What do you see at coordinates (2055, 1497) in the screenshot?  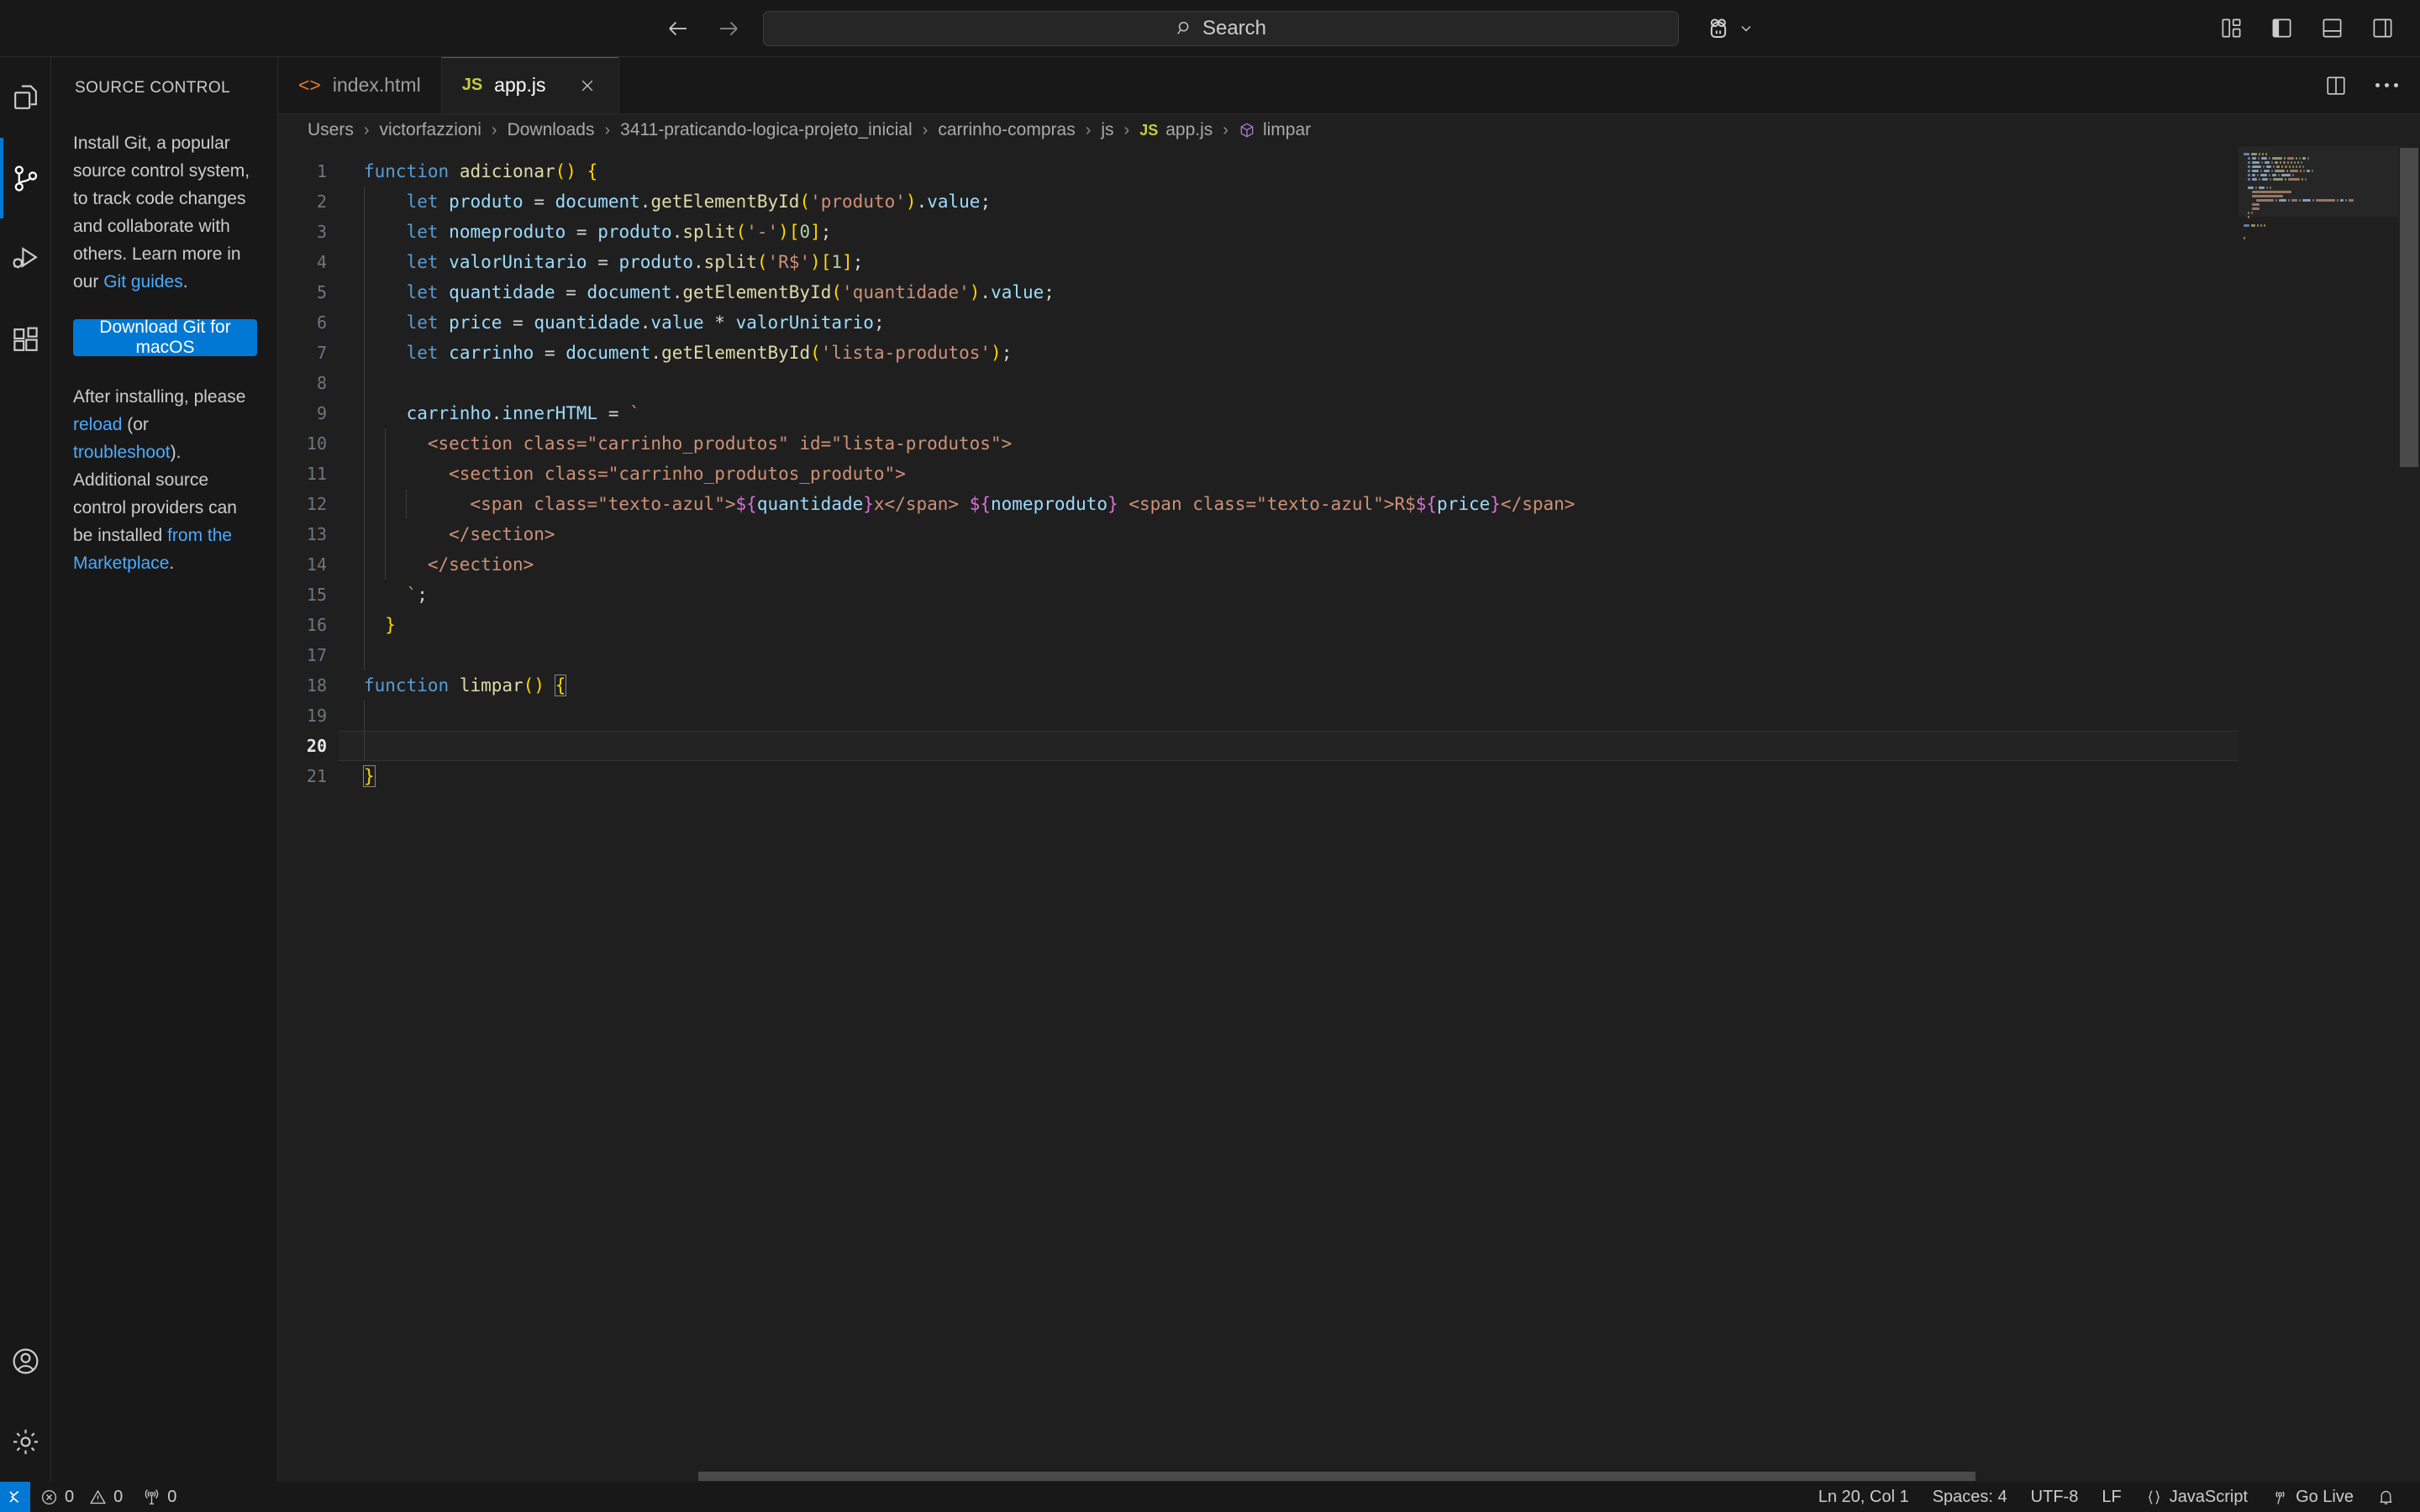 I see `encoding-status: UTF-8` at bounding box center [2055, 1497].